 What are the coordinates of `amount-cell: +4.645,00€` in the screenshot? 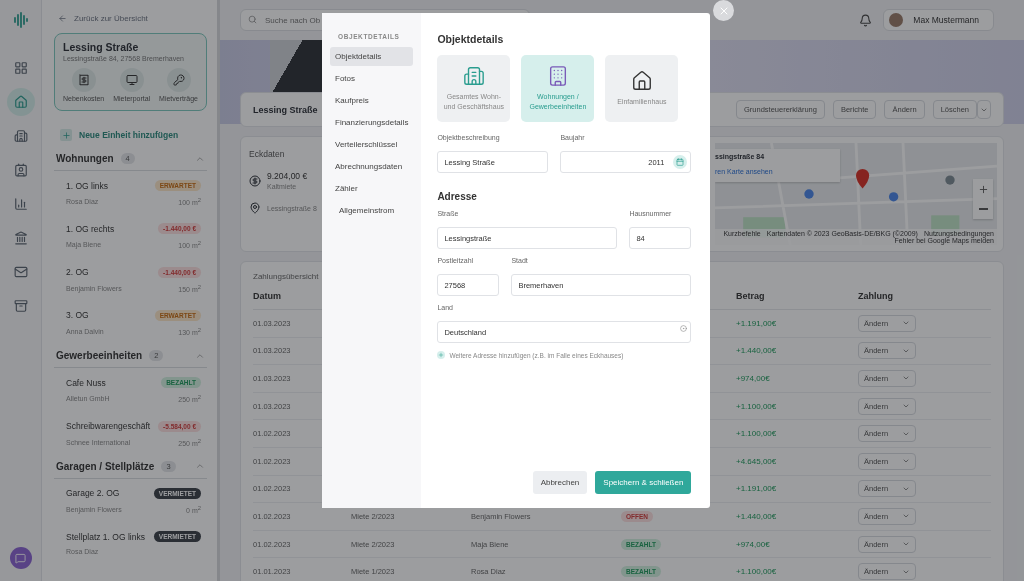 It's located at (756, 461).